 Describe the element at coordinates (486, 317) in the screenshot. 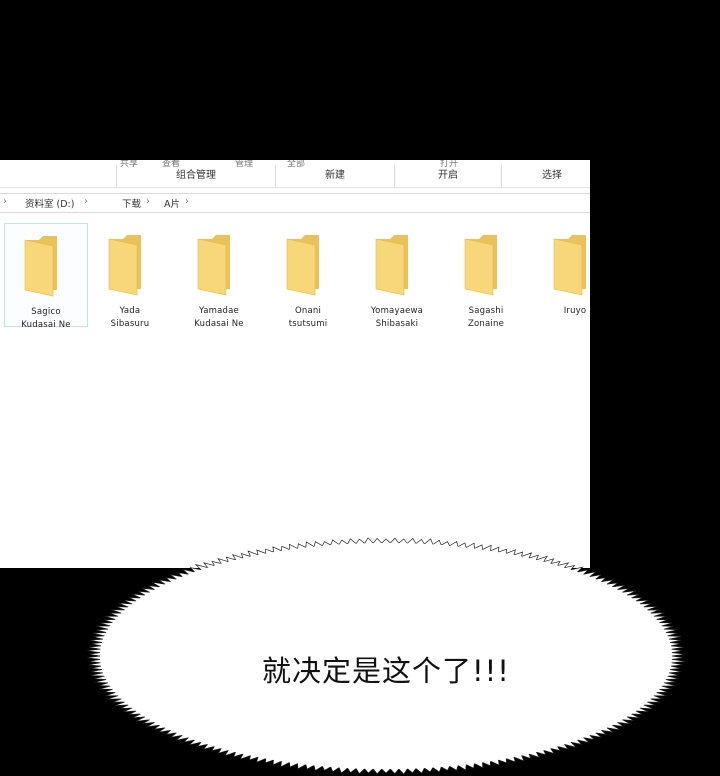

I see `folder-label: Sagashi Zonaine` at that location.